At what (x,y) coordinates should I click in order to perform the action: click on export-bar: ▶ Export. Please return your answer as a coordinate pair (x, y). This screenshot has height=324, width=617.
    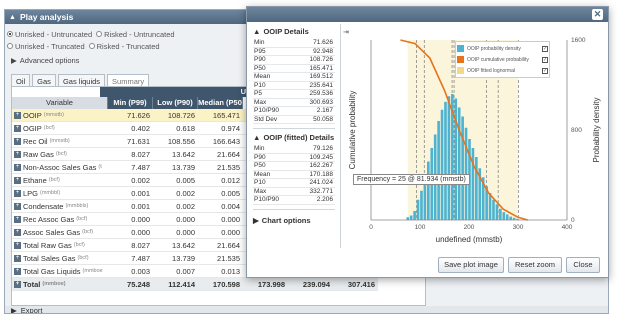
    Looking at the image, I should click on (306, 310).